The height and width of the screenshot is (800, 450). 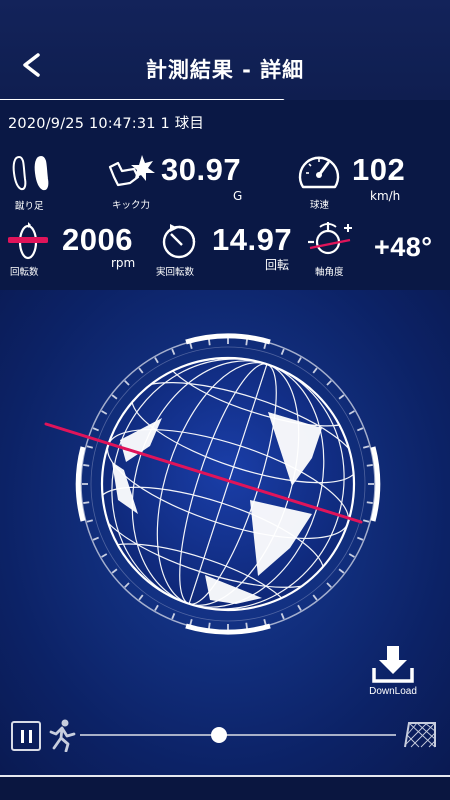 I want to click on kicking-foot-label: 蹴り足, so click(x=29, y=206).